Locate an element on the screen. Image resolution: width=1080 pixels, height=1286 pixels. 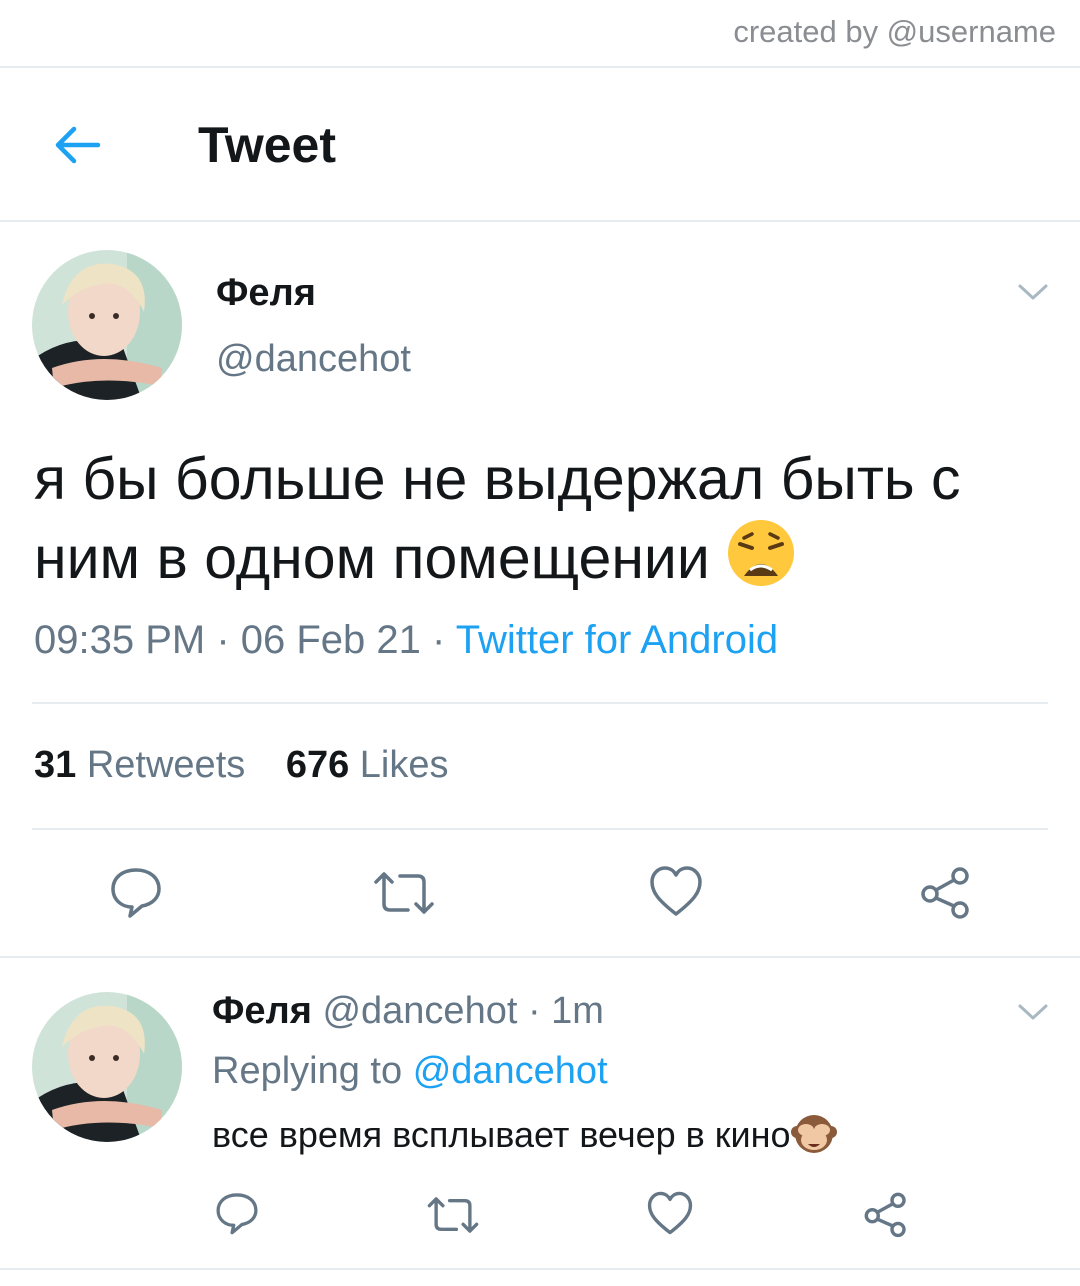
replying-prefix: Replying to is located at coordinates (307, 1071).